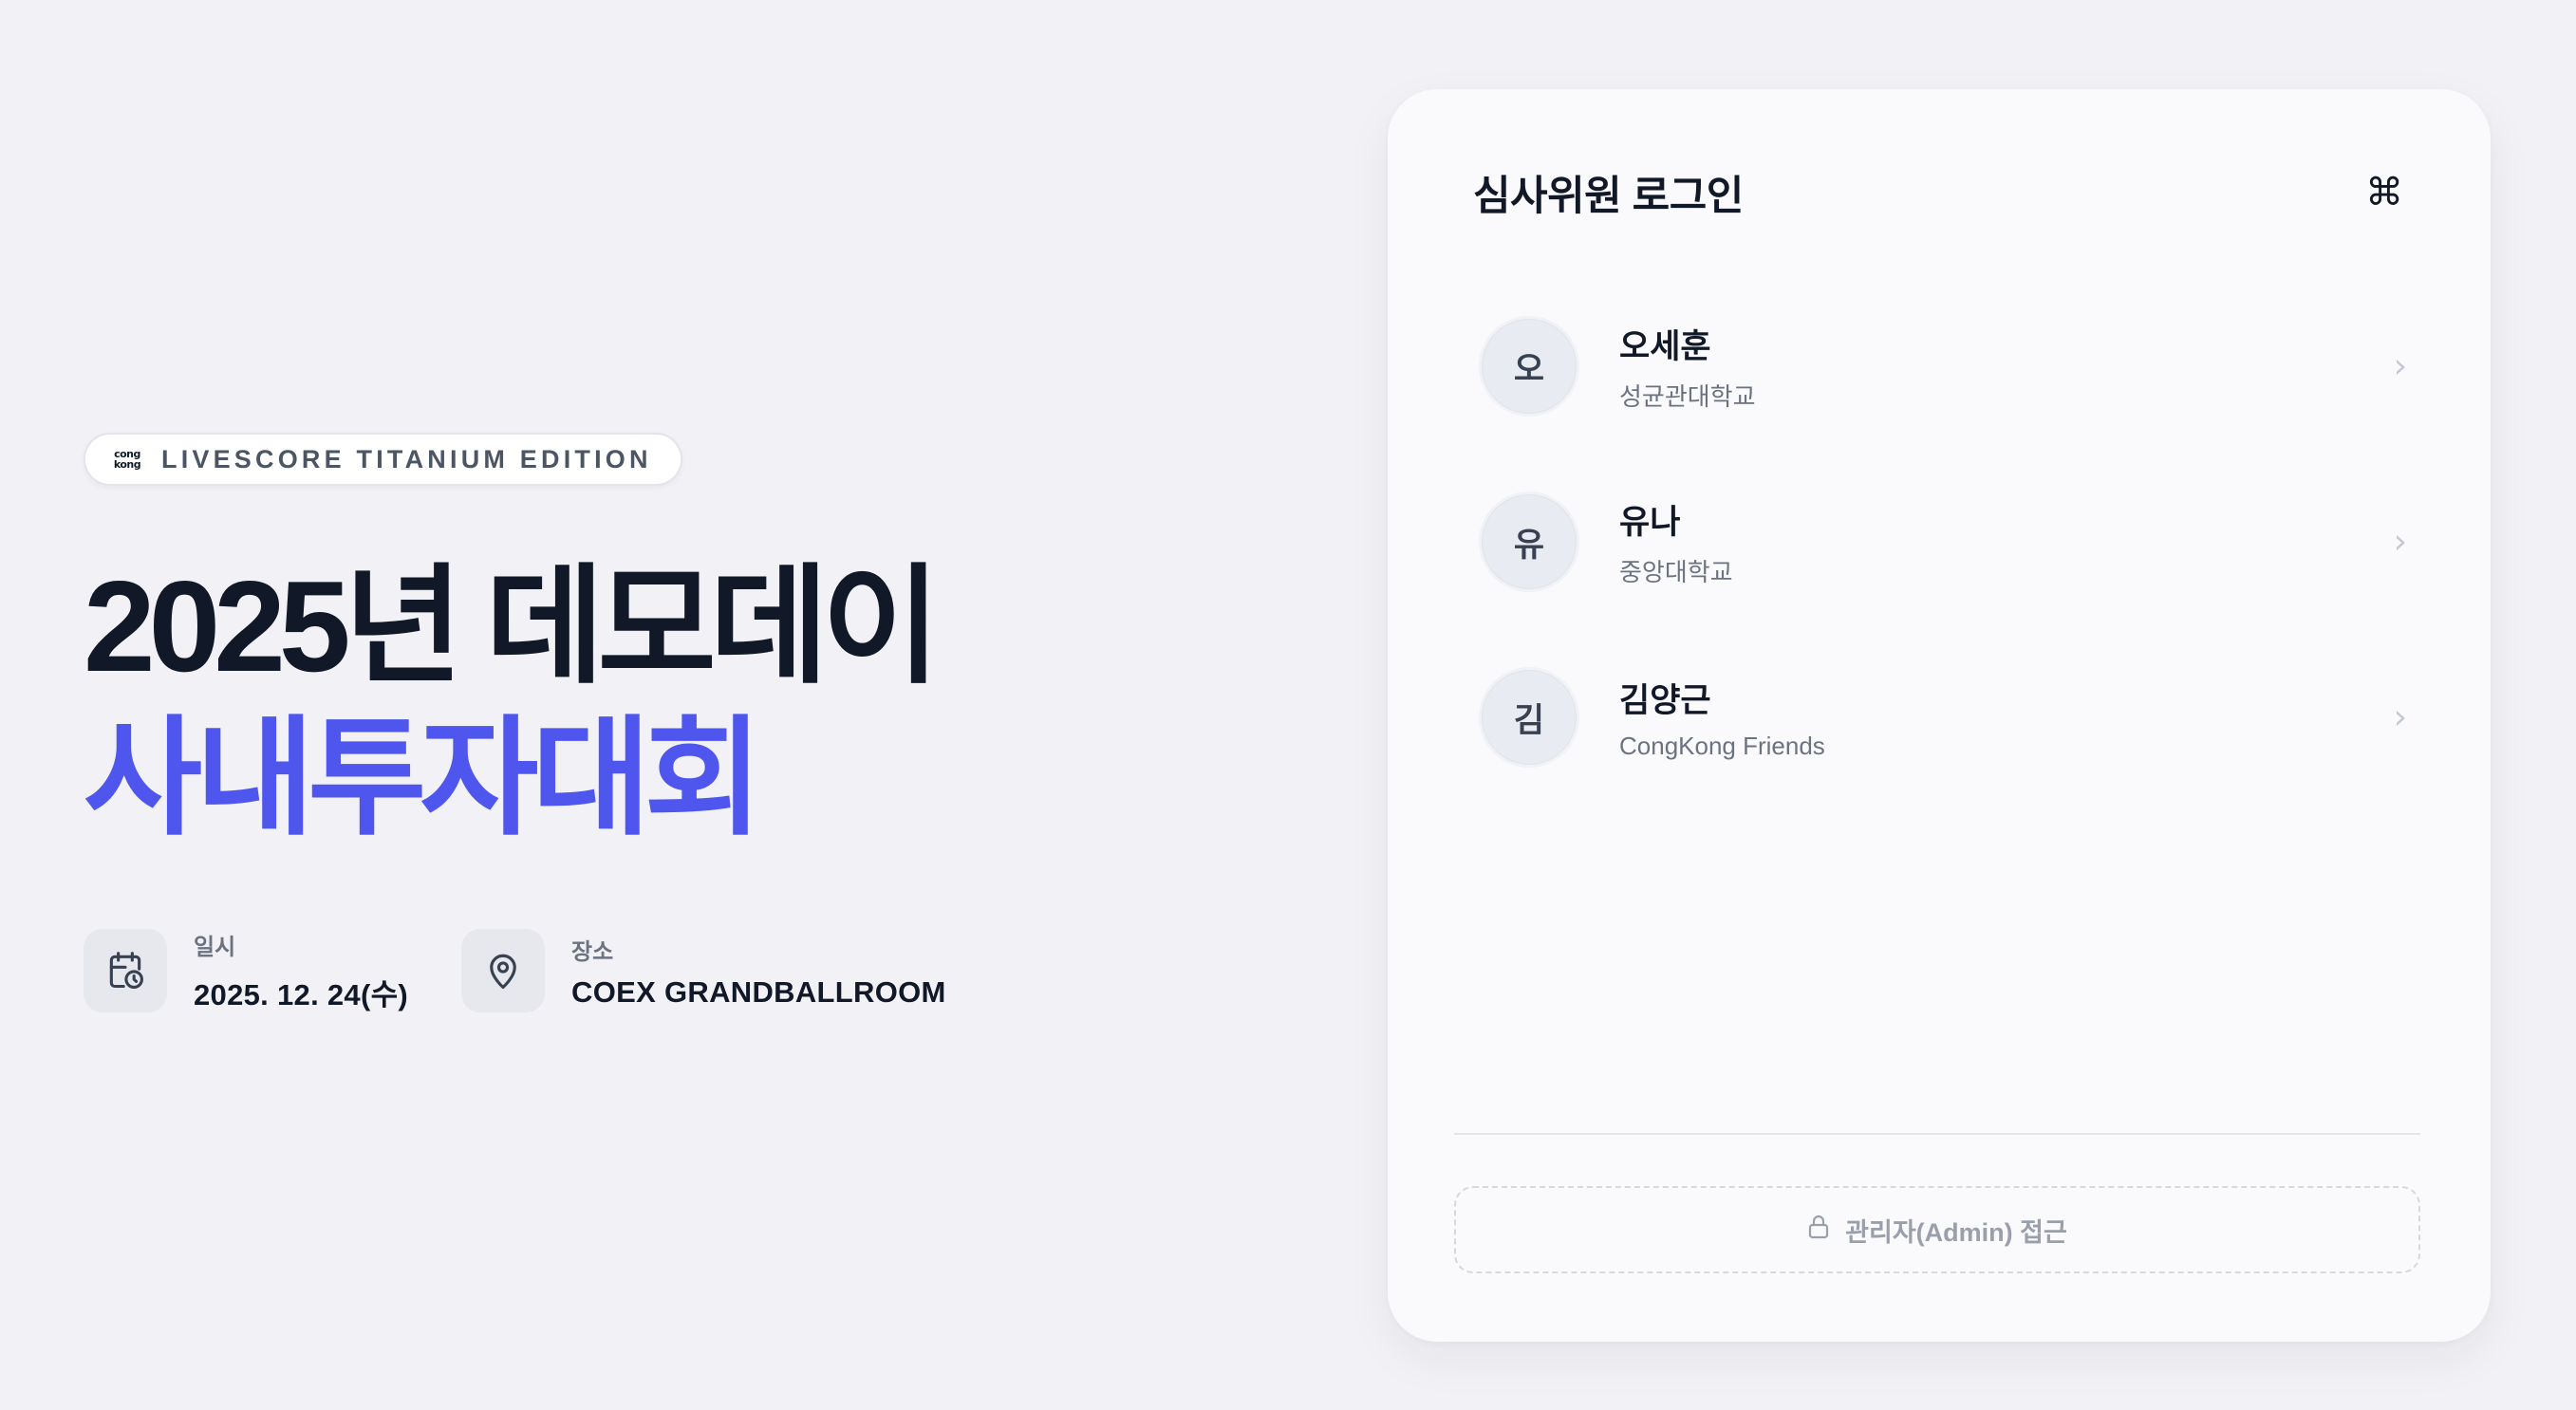 The width and height of the screenshot is (2576, 1410). I want to click on judge-name: 김양근, so click(1665, 701).